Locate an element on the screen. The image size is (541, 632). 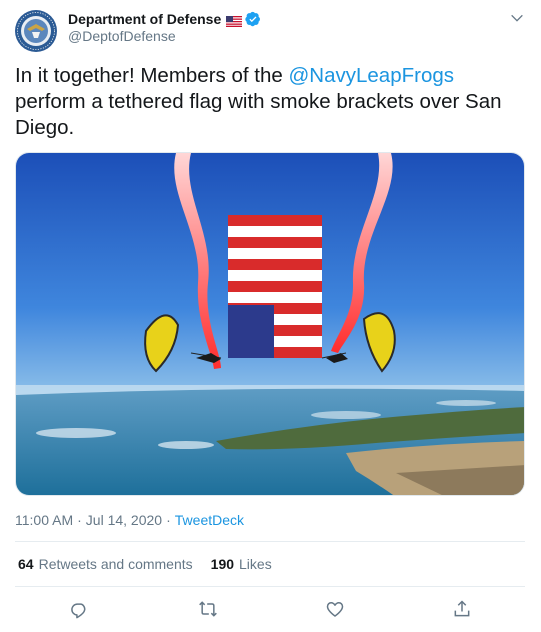
retweets-label: Retweets and comments is located at coordinates (115, 564).